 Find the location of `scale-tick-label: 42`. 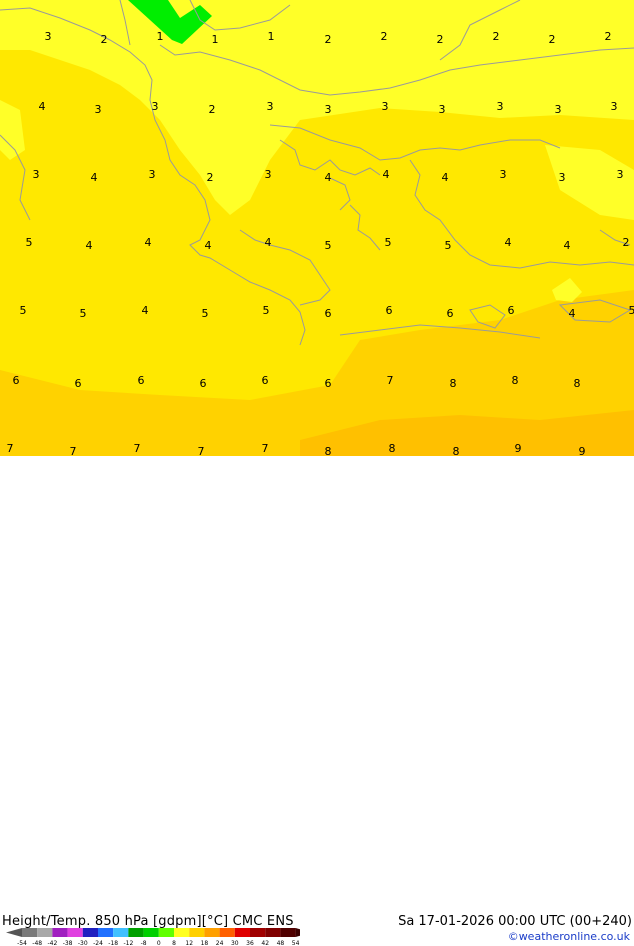

scale-tick-label: 42 is located at coordinates (265, 943).